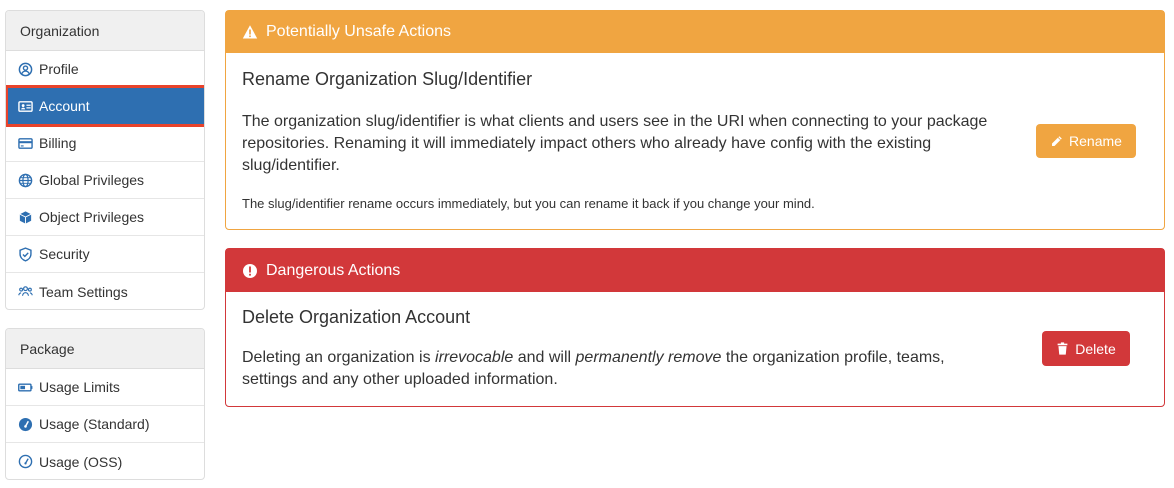 The image size is (1174, 488). What do you see at coordinates (25, 462) in the screenshot?
I see `tachometer-outline-icon` at bounding box center [25, 462].